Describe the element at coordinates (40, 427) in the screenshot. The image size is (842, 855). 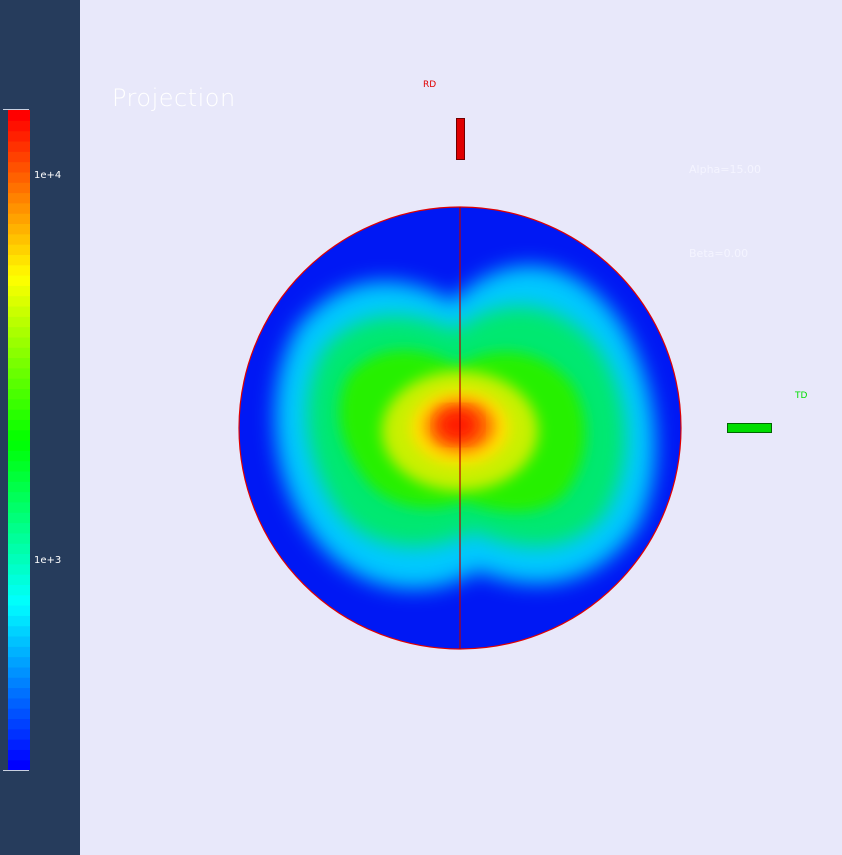
I see `colorbar-panel: 1e+4 1e+3` at that location.